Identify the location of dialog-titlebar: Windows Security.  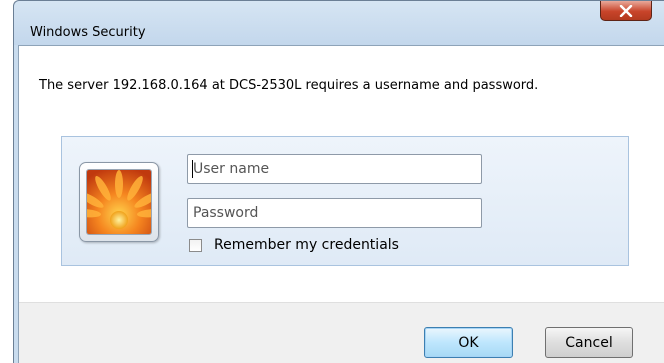
(339, 23).